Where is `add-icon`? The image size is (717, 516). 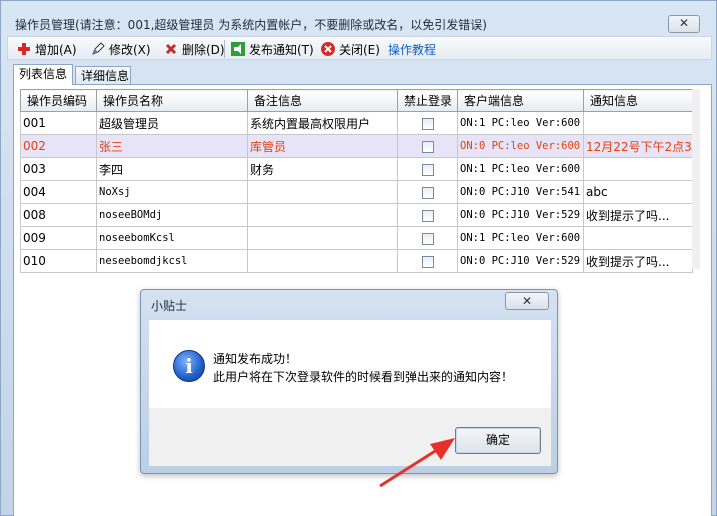 add-icon is located at coordinates (24, 49).